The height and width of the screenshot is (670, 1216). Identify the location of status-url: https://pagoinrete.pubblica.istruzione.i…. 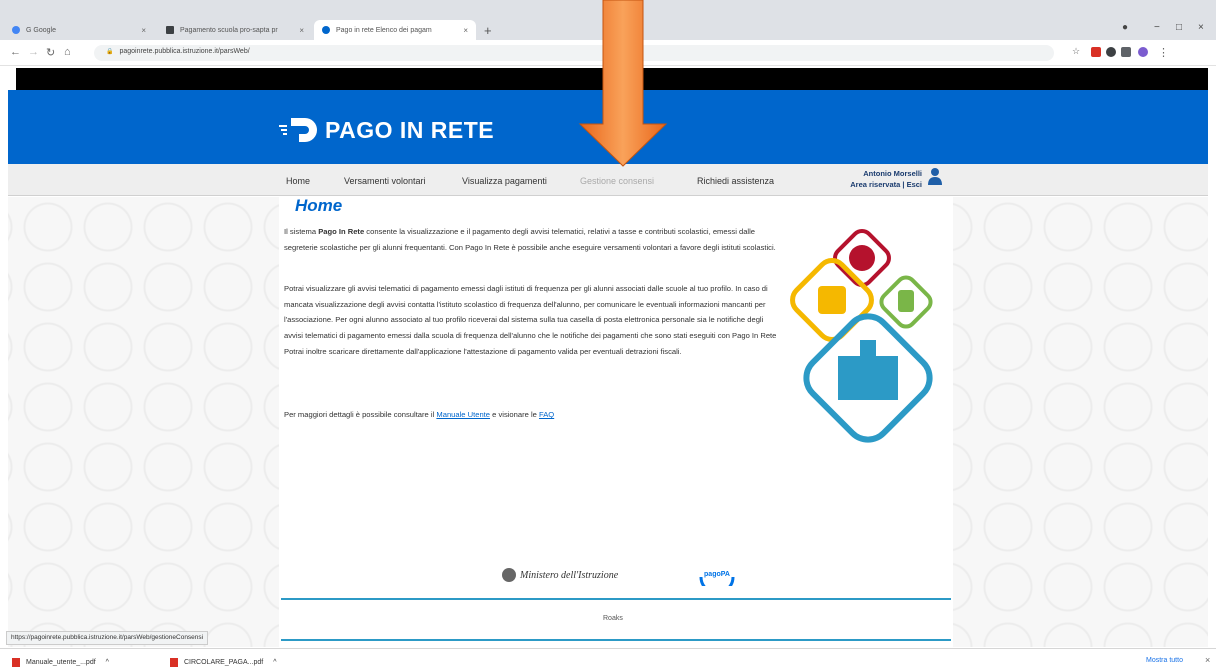
(107, 638).